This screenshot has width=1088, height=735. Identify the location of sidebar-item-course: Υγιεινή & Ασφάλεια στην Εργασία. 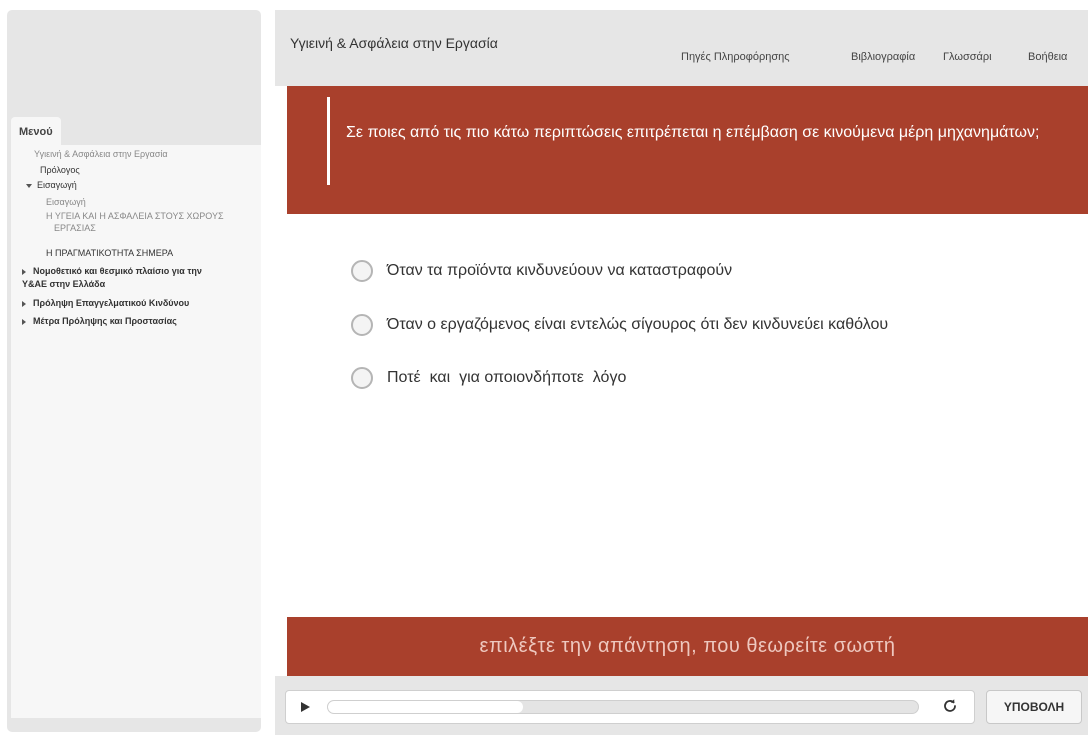
(101, 154).